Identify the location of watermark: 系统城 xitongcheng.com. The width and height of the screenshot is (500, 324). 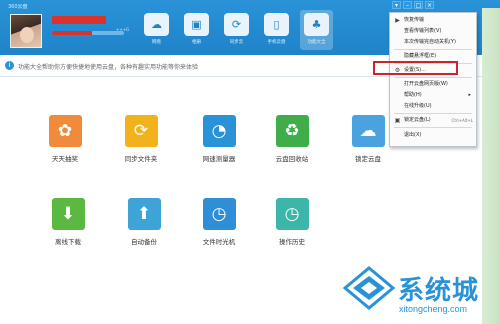
(418, 292).